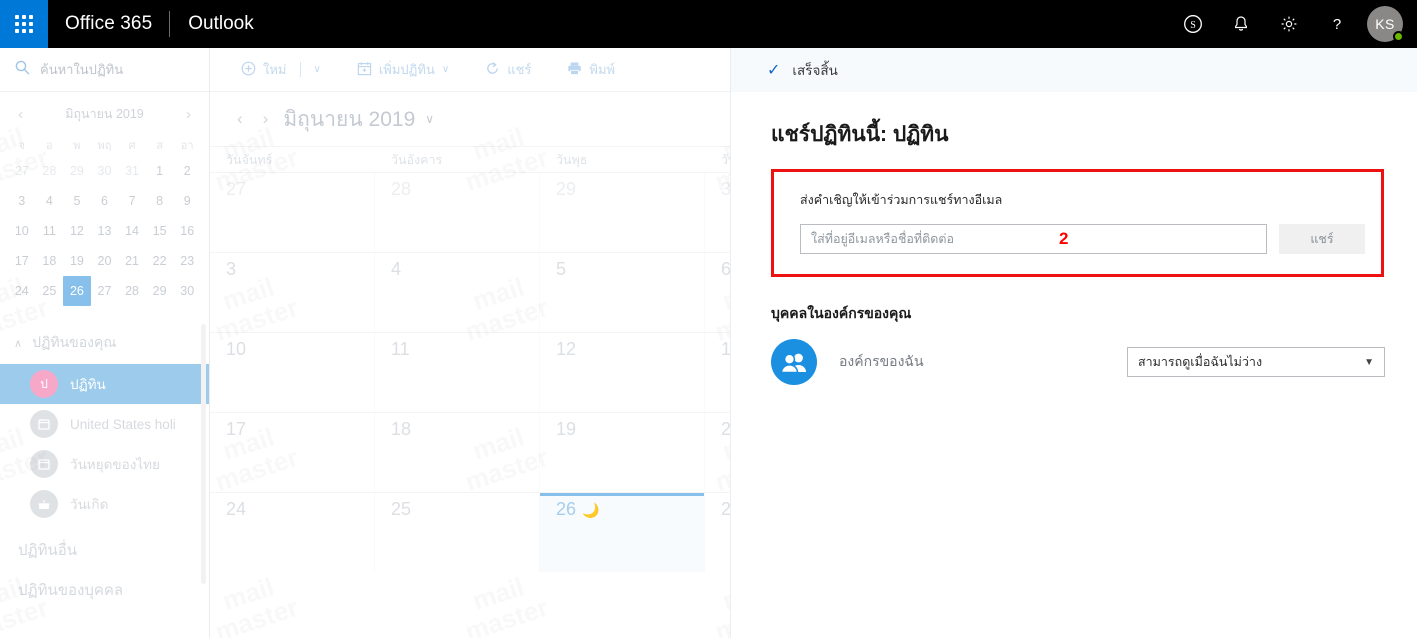 Image resolution: width=1417 pixels, height=638 pixels. I want to click on mini-calendar-day: 12, so click(77, 231).